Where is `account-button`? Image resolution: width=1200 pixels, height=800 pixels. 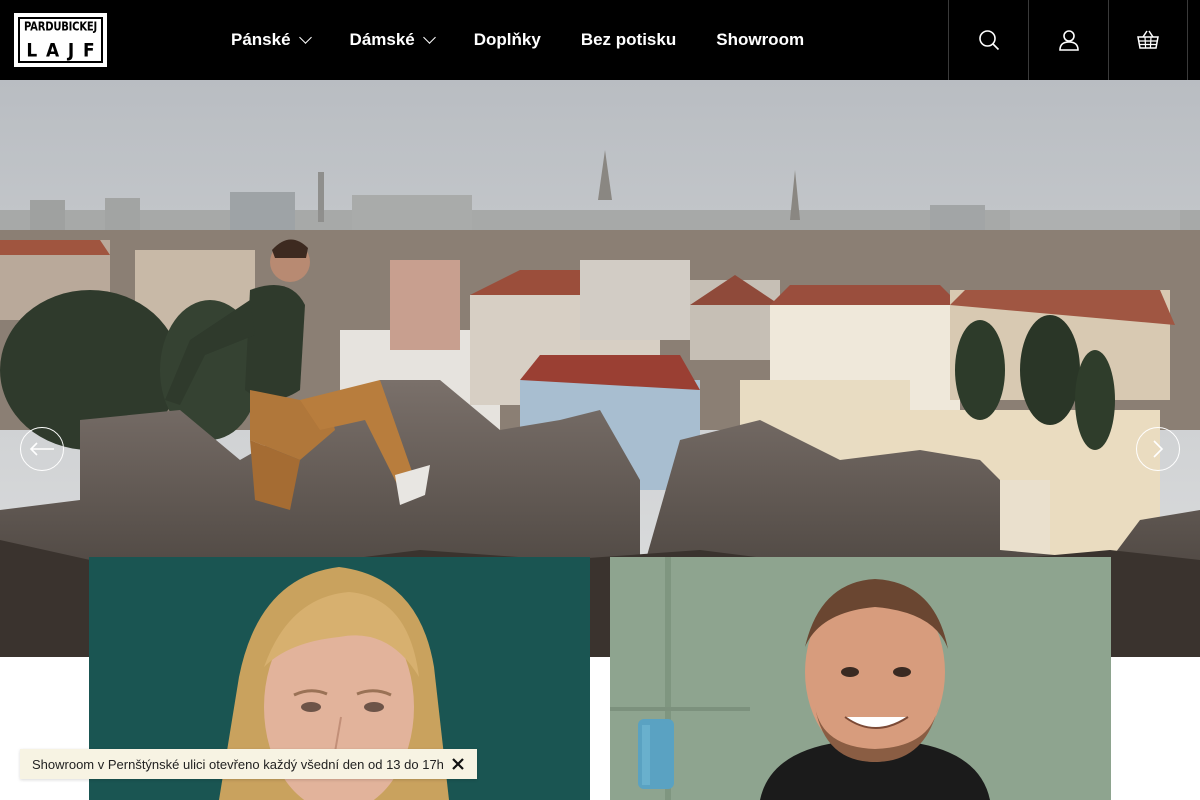
account-button is located at coordinates (1068, 40).